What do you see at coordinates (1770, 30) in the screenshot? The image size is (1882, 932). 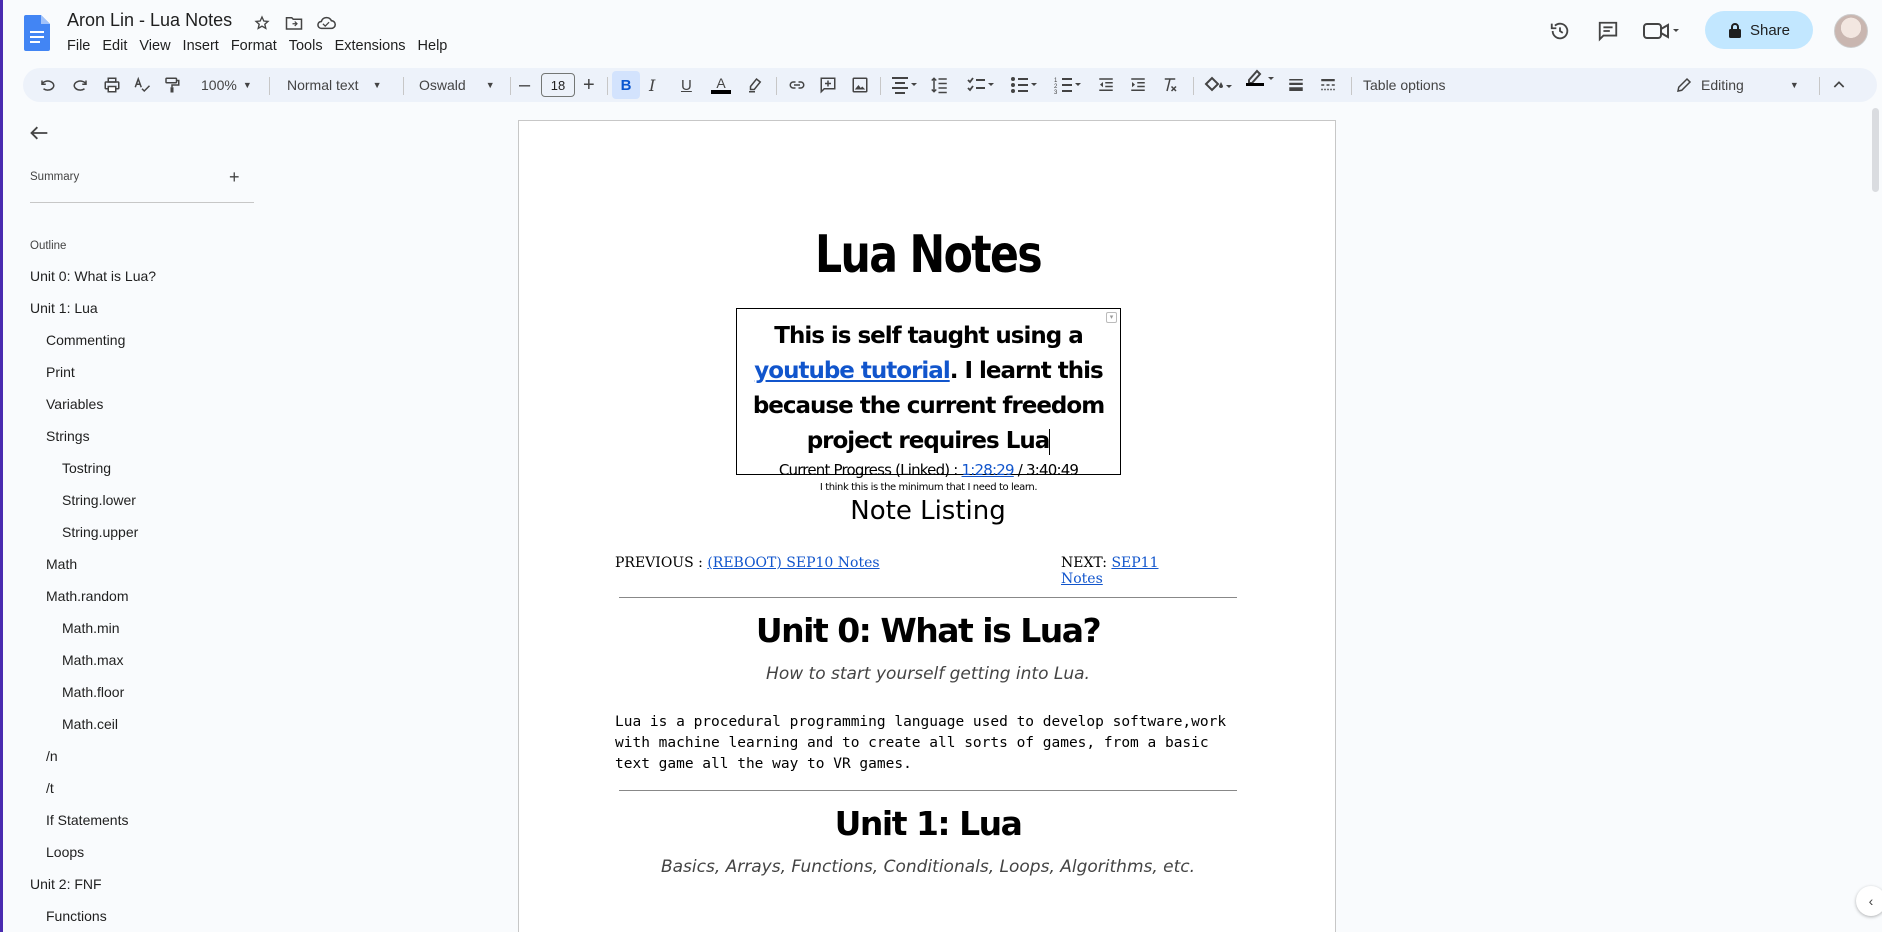 I see `share-label: Share` at bounding box center [1770, 30].